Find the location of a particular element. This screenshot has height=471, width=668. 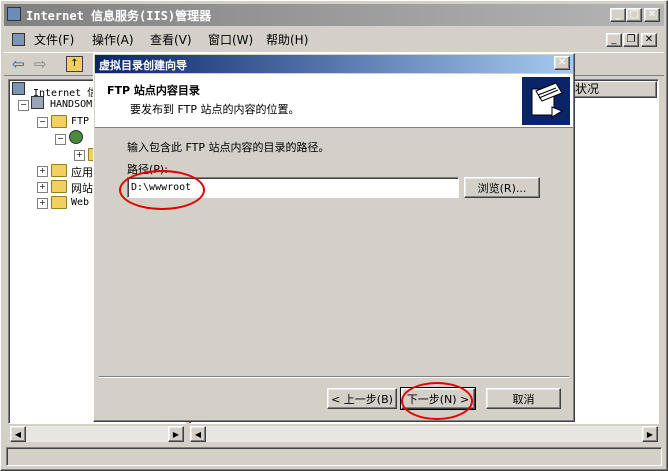

tree-sites-expand: + is located at coordinates (42, 187).